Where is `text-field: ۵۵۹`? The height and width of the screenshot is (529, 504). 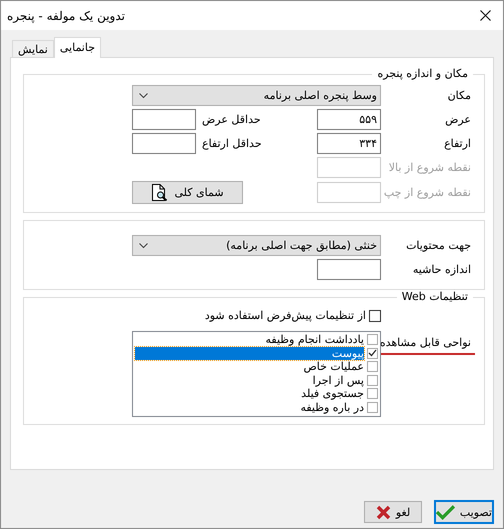
text-field: ۵۵۹ is located at coordinates (349, 119).